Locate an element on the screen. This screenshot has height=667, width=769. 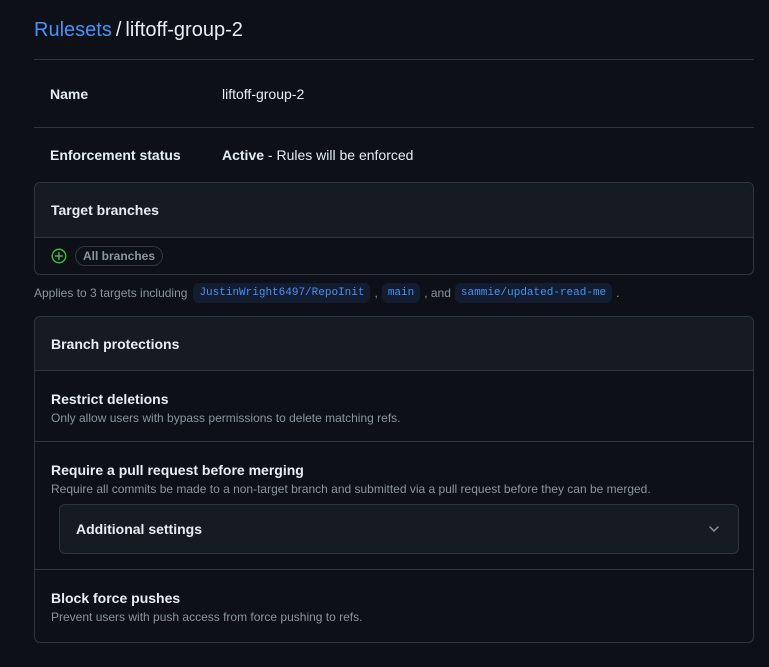
target-branches-panel: Target branches All branches is located at coordinates (394, 228).